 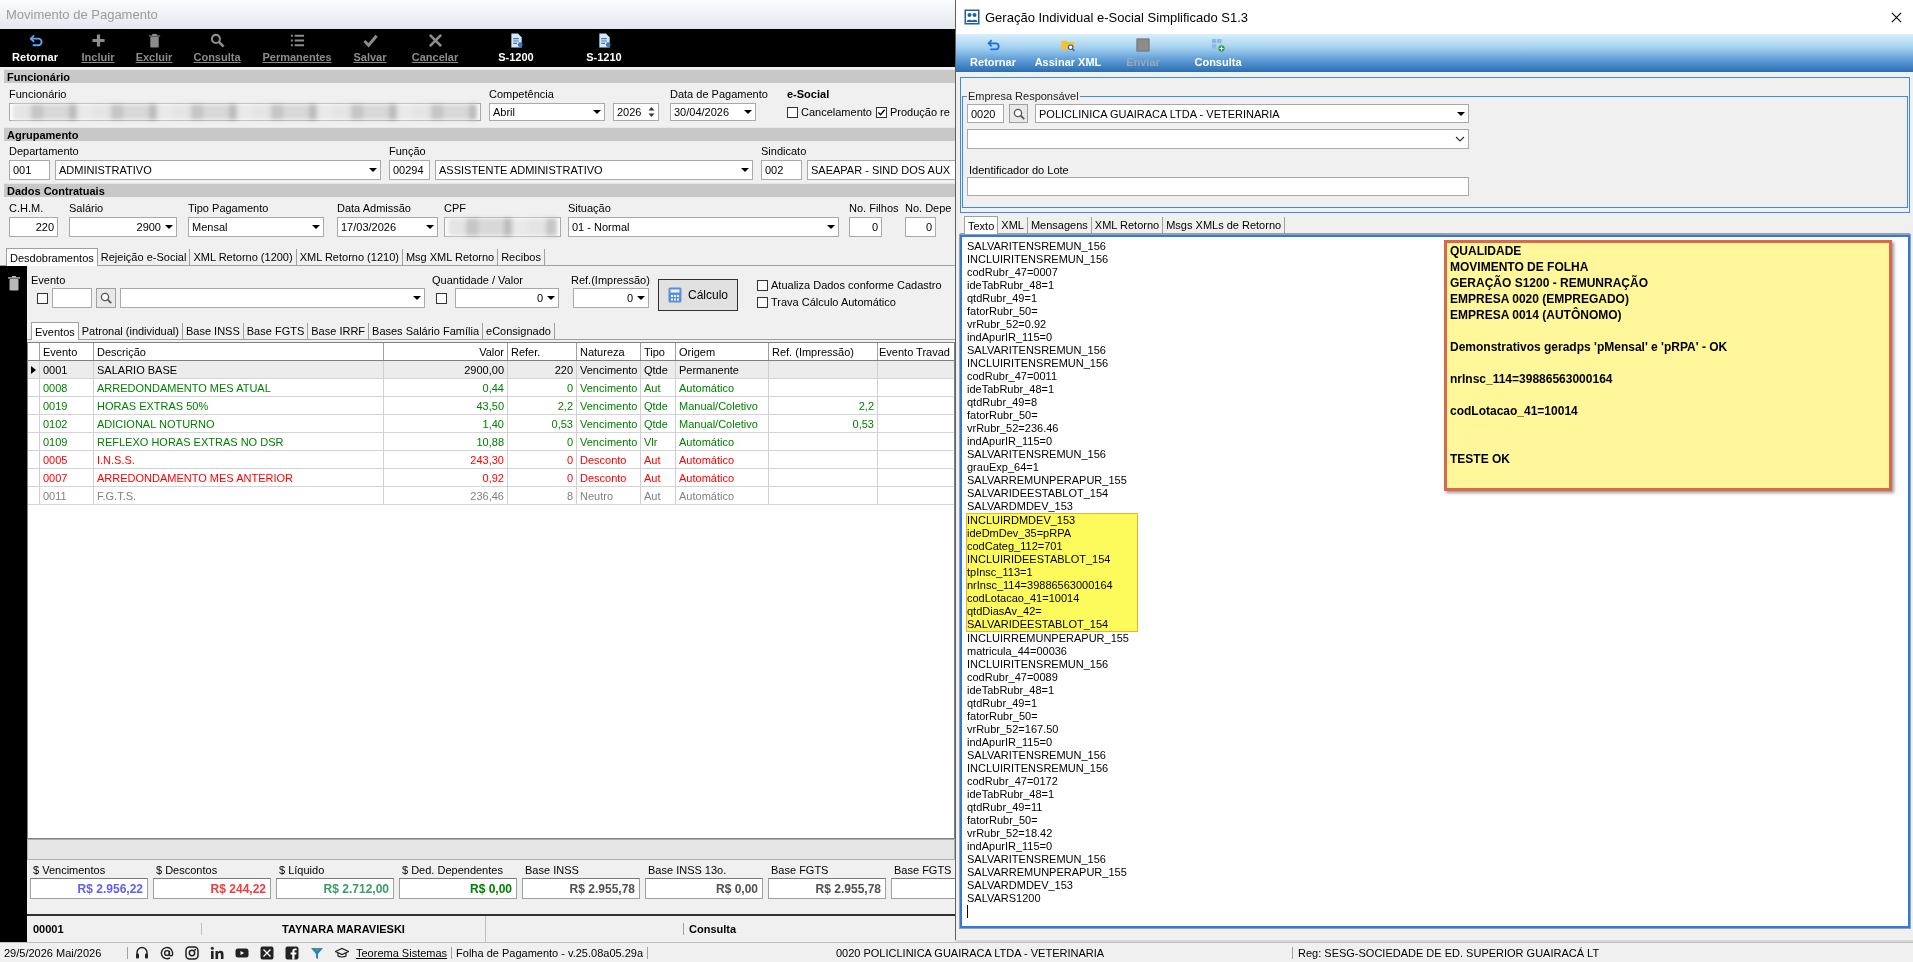 I want to click on tab: Base FGTS, so click(x=276, y=331).